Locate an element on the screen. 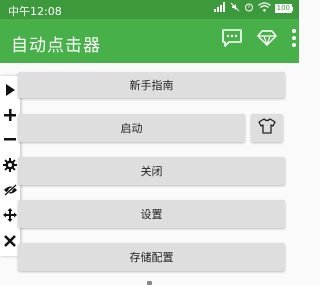 The image size is (320, 285). more-vert-icon is located at coordinates (294, 40).